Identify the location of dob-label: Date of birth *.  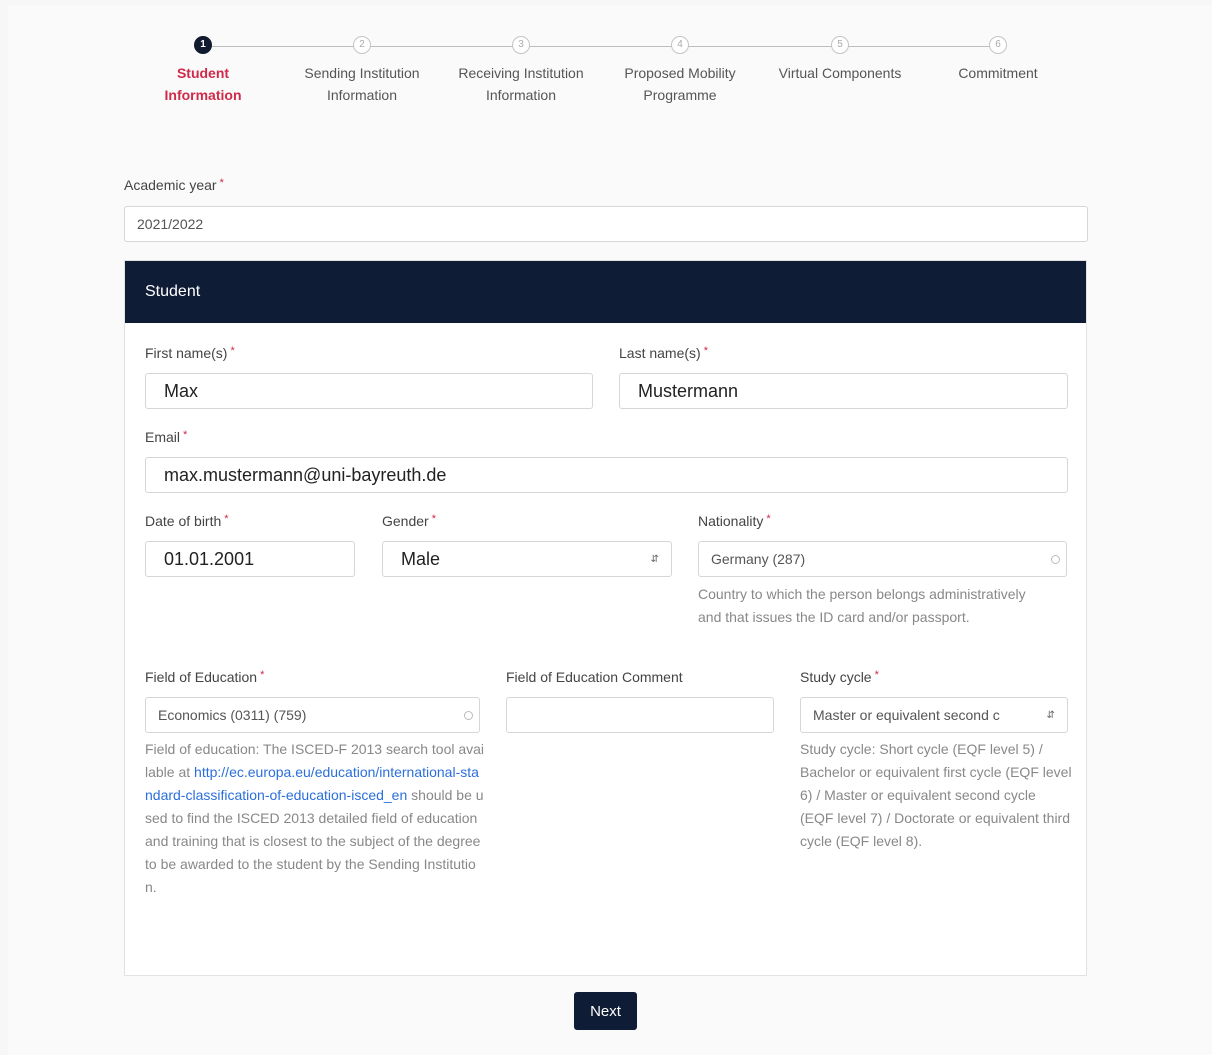
(187, 521).